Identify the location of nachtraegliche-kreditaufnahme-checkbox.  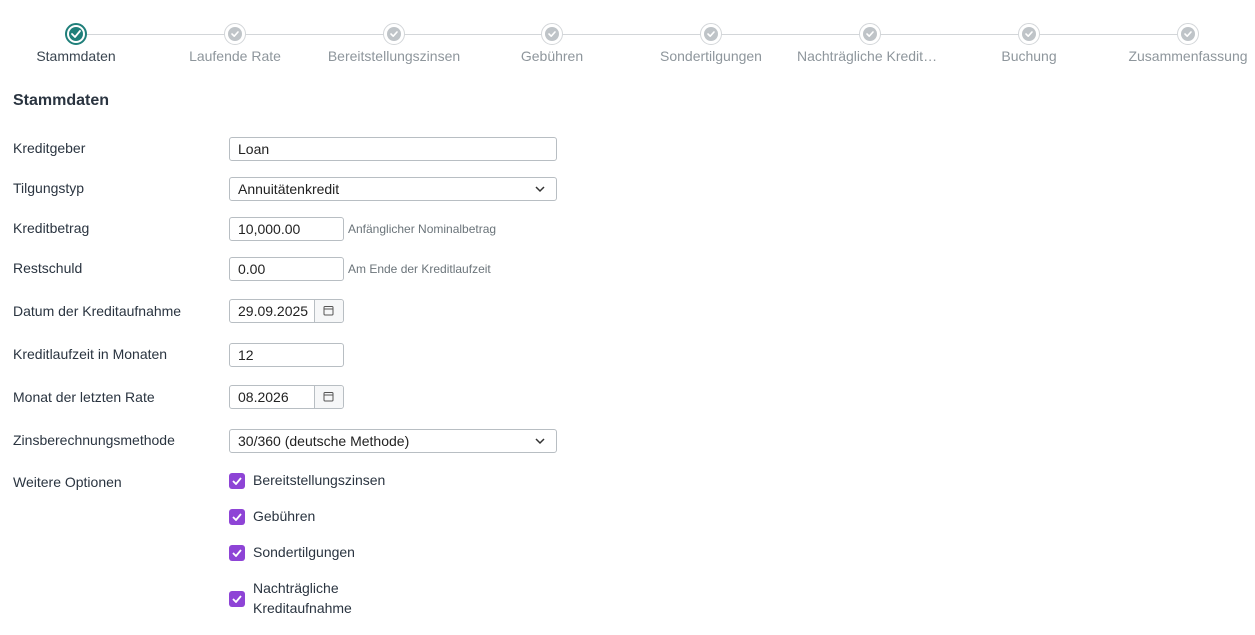
(237, 599).